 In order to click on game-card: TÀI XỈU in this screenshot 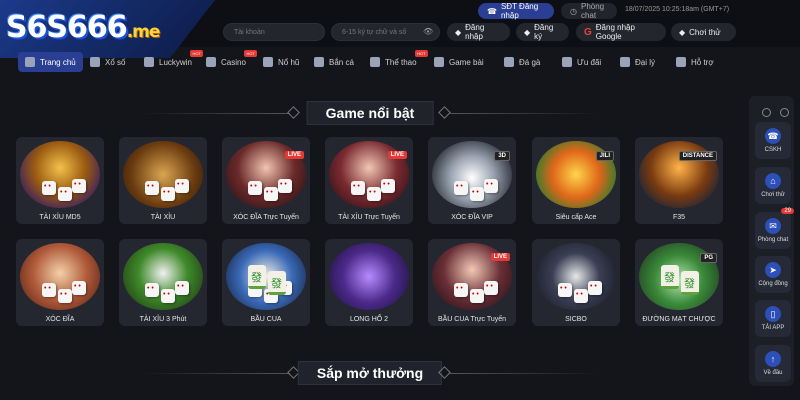, I will do `click(163, 180)`.